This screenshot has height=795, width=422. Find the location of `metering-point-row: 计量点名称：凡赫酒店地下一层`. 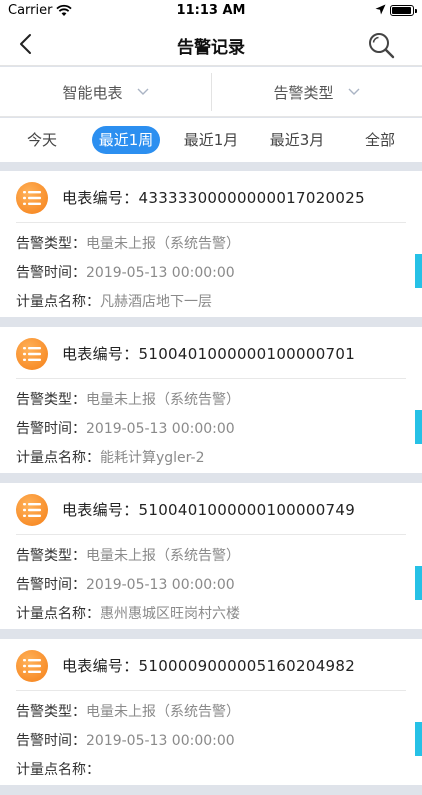

metering-point-row: 计量点名称：凡赫酒店地下一层 is located at coordinates (114, 301).